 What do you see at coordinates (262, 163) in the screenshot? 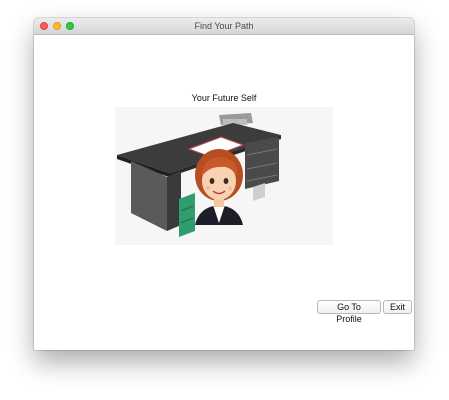
I see `right-drawer-unit` at bounding box center [262, 163].